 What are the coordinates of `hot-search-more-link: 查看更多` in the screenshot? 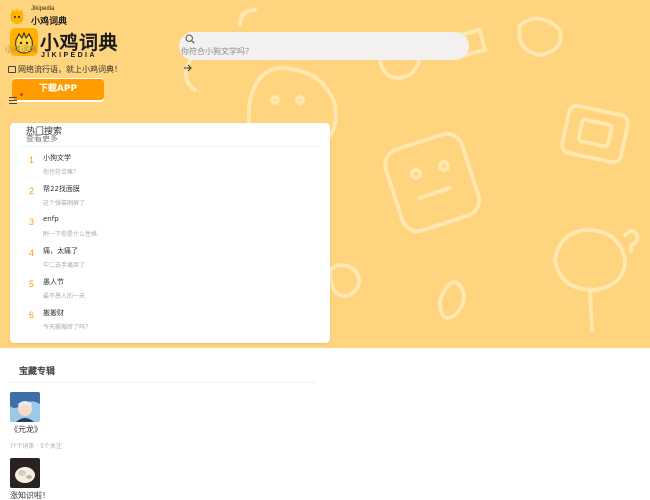 It's located at (42, 138).